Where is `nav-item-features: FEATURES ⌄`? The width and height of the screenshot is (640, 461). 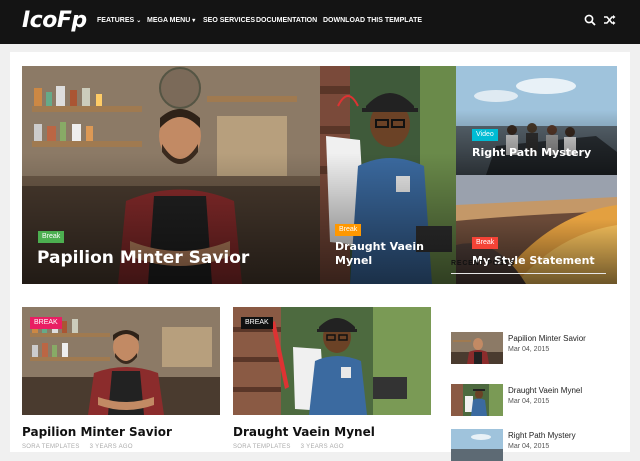 nav-item-features: FEATURES ⌄ is located at coordinates (119, 20).